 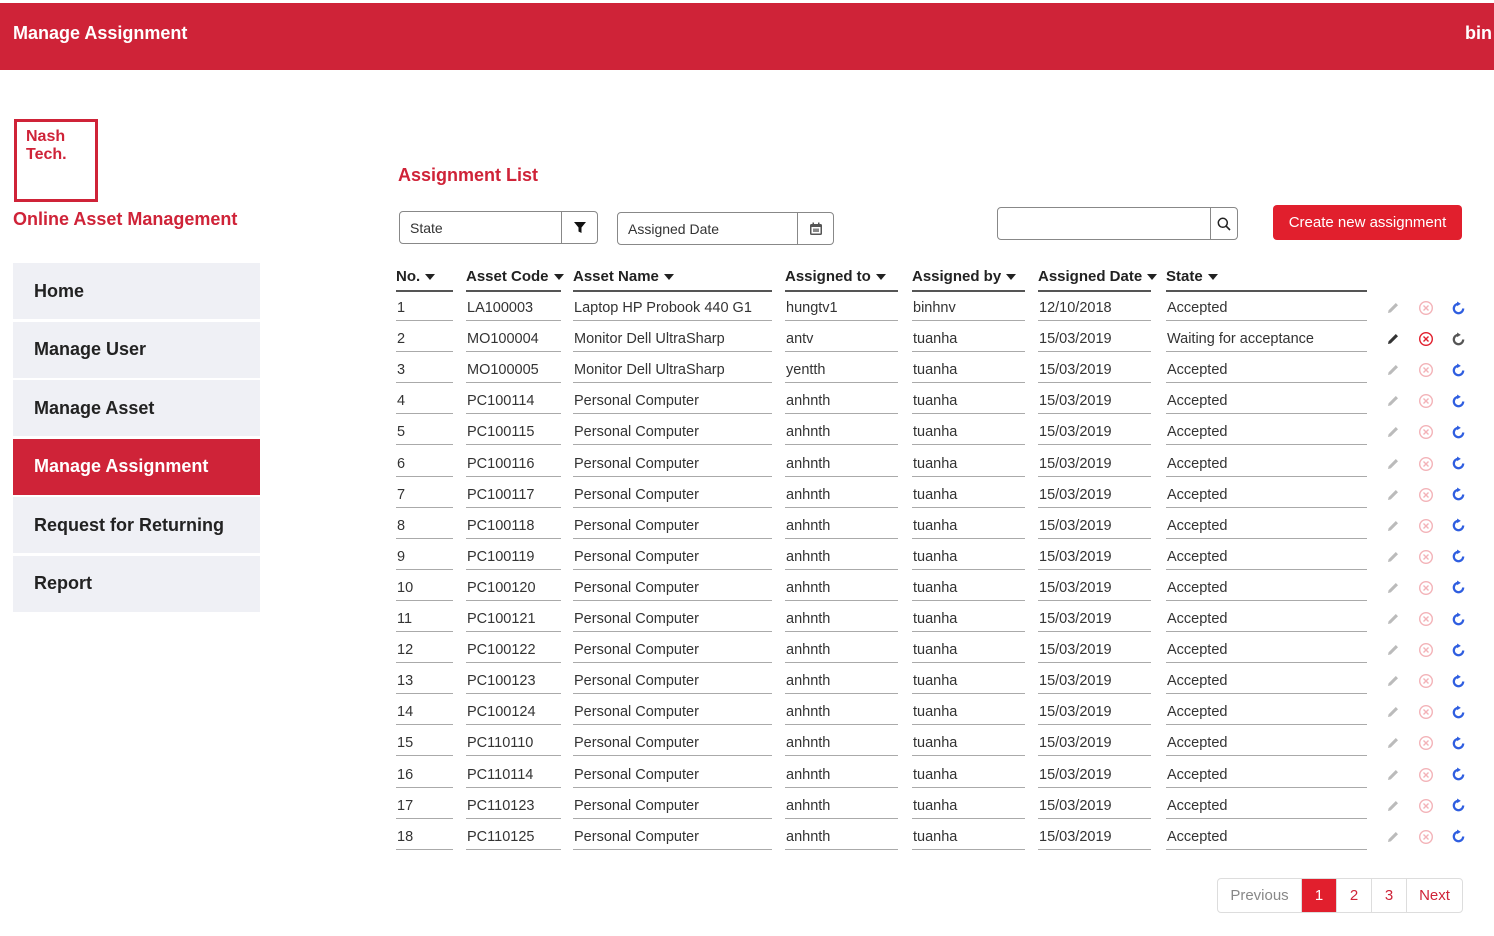 What do you see at coordinates (1259, 895) in the screenshot?
I see `previous-page-button: Previous` at bounding box center [1259, 895].